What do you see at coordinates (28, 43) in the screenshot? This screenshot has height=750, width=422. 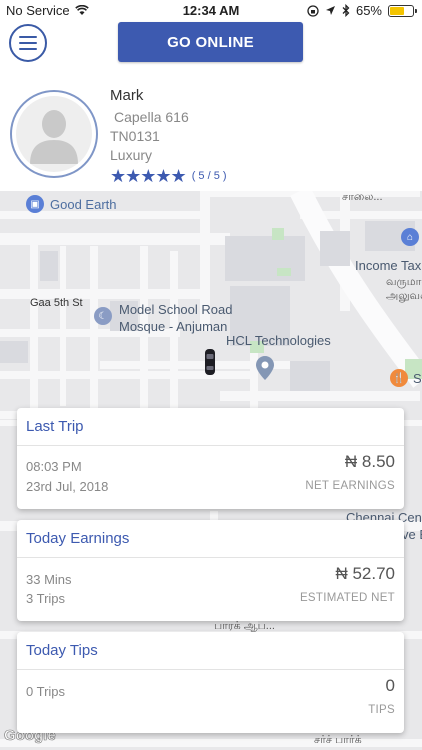 I see `menu-button` at bounding box center [28, 43].